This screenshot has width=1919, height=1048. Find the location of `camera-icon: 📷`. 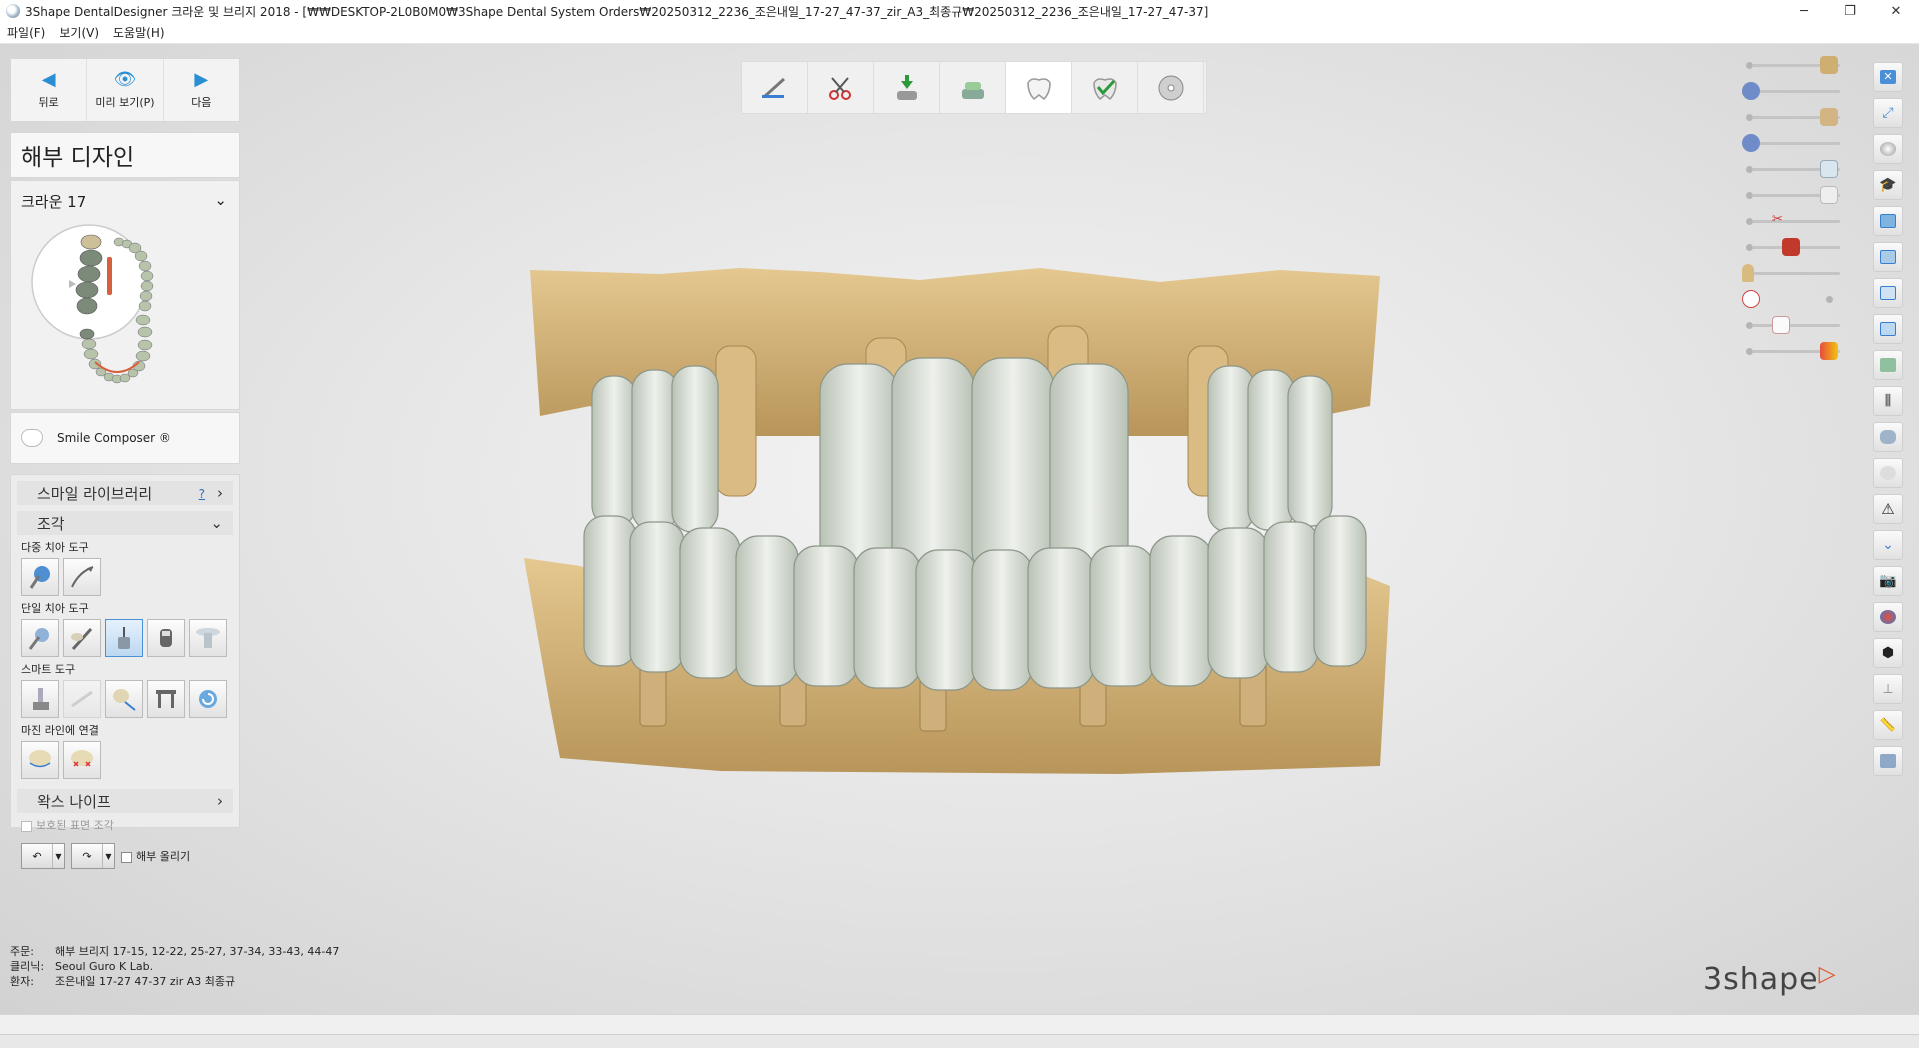

camera-icon: 📷 is located at coordinates (1888, 581).